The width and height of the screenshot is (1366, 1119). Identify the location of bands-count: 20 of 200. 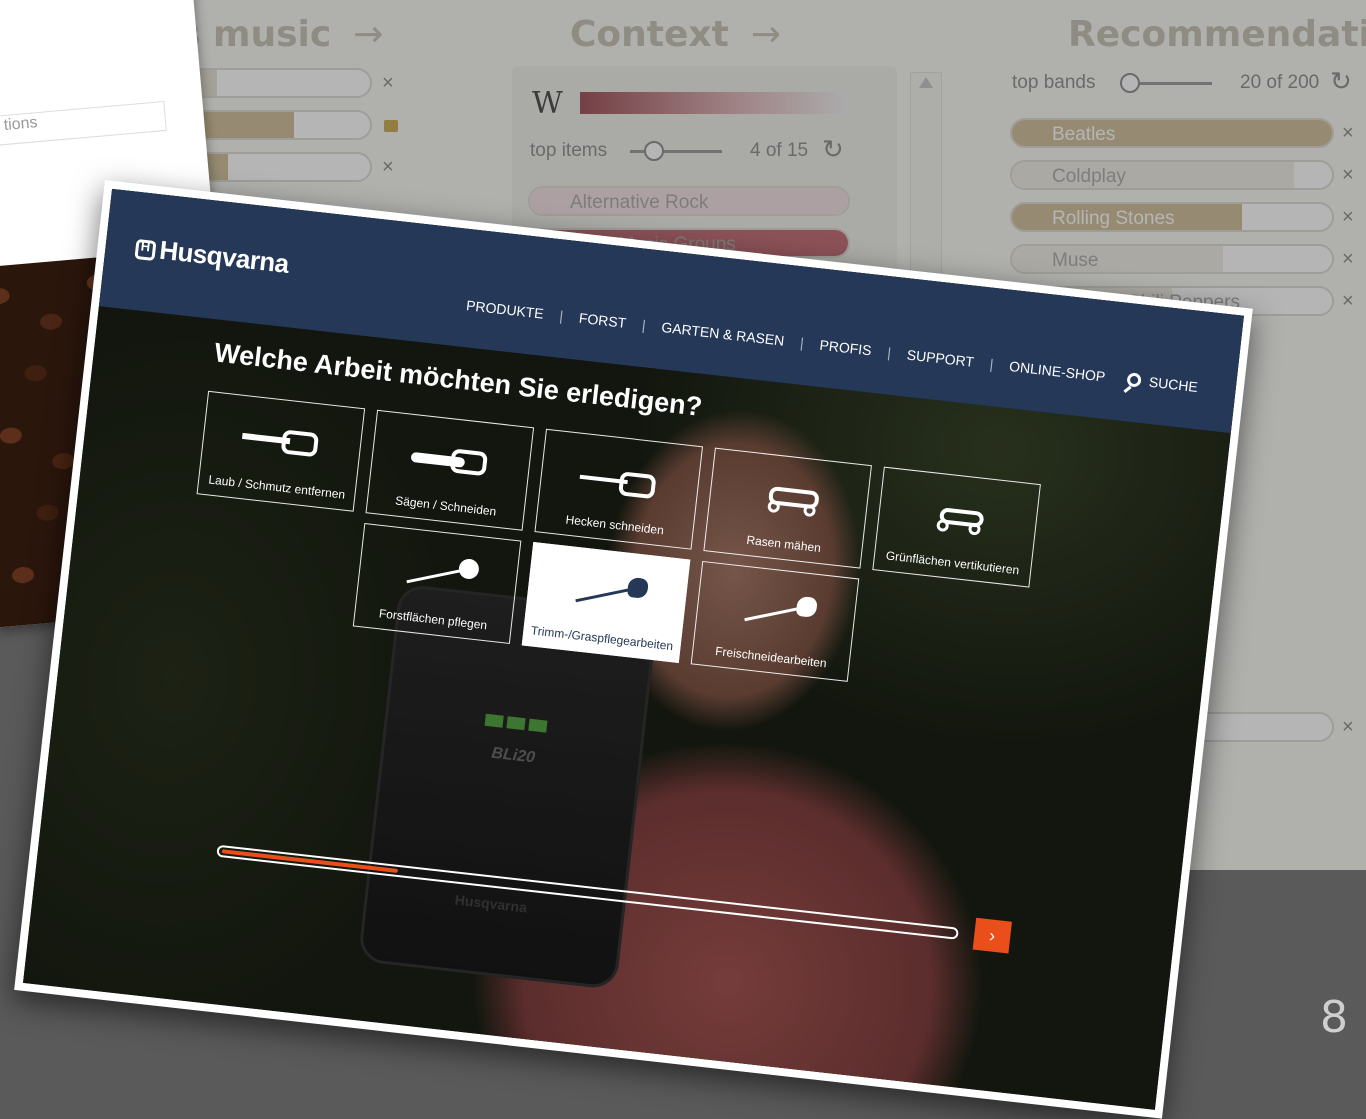
(1280, 82).